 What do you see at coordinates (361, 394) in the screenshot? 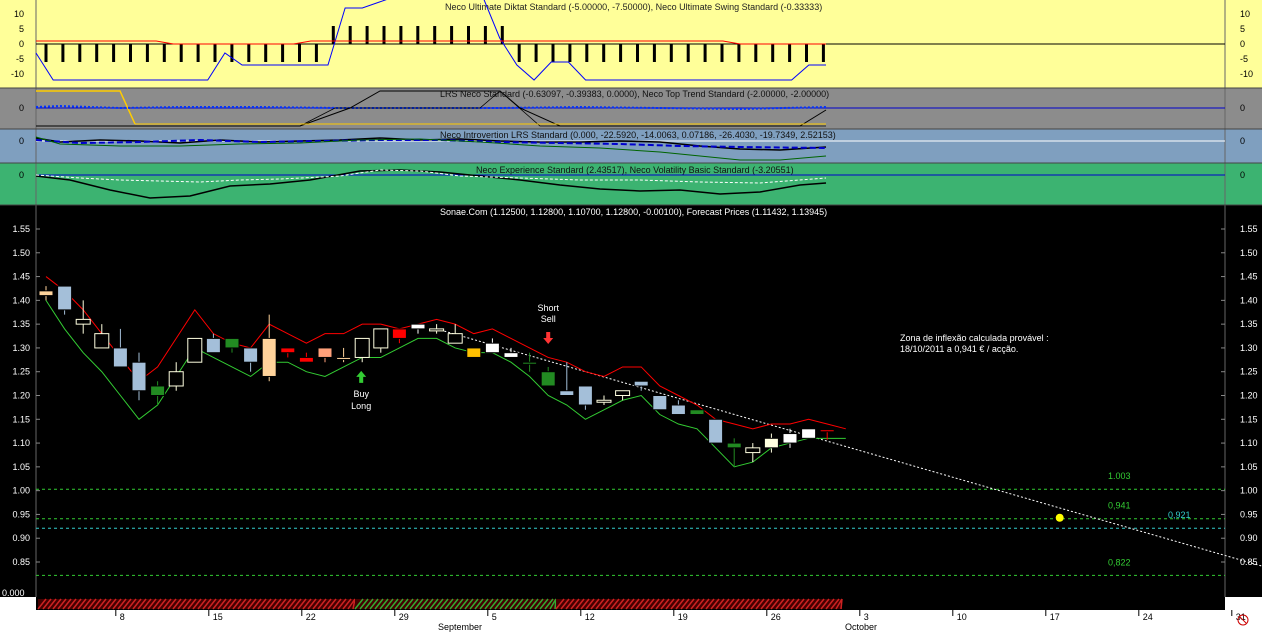
I see `buy-label-1: Buy` at bounding box center [361, 394].